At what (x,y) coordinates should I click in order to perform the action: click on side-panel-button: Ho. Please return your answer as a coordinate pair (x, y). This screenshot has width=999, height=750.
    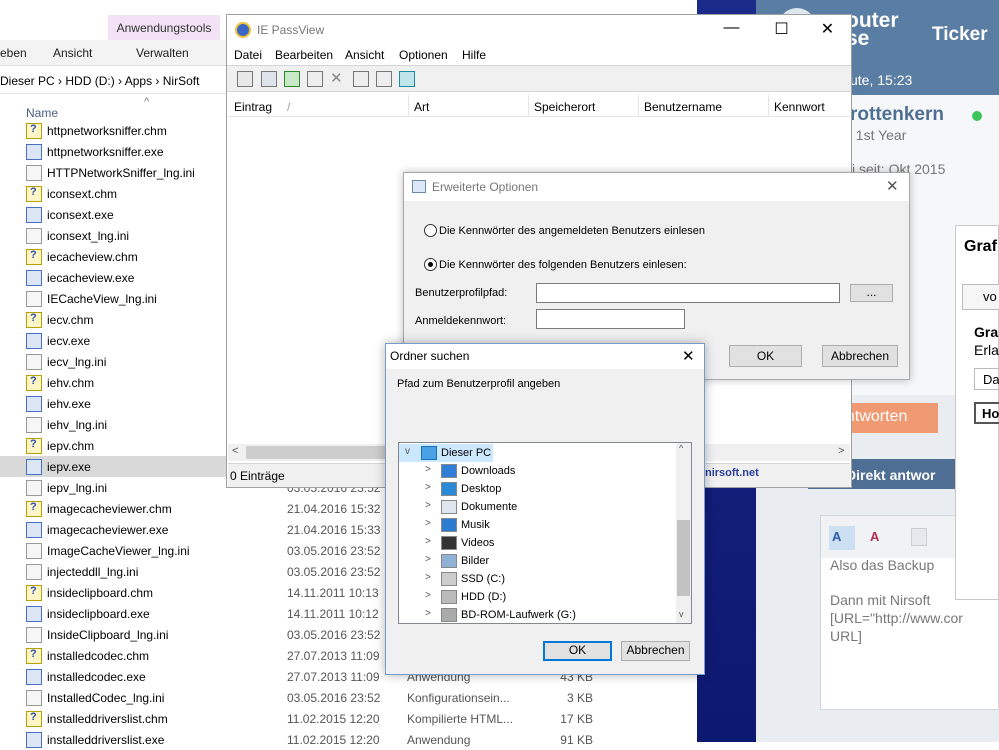
    Looking at the image, I should click on (986, 413).